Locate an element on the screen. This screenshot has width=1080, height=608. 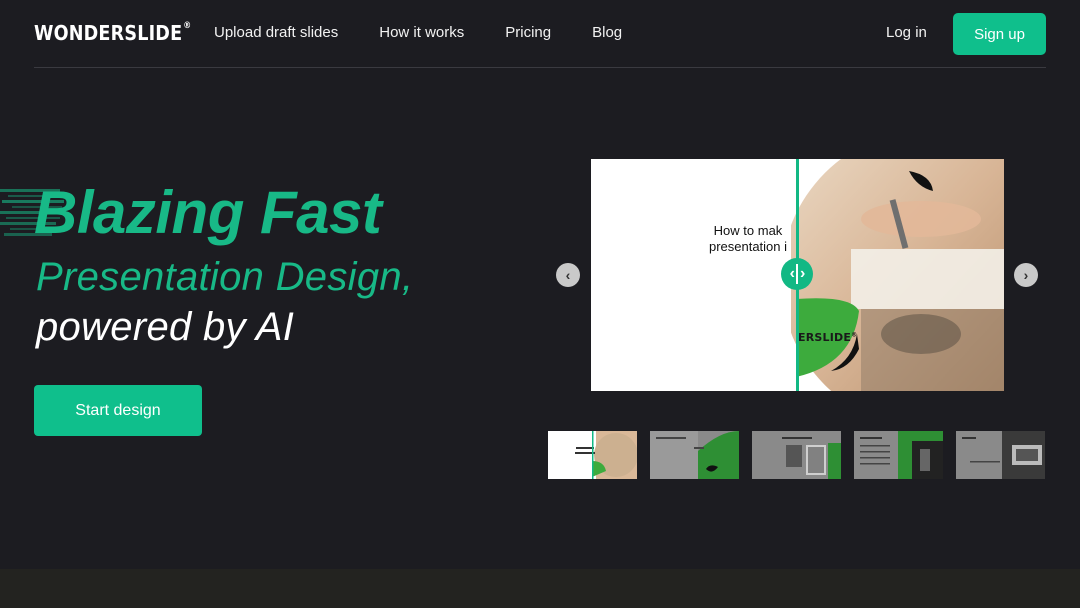
nav-blog: Blog is located at coordinates (607, 32).